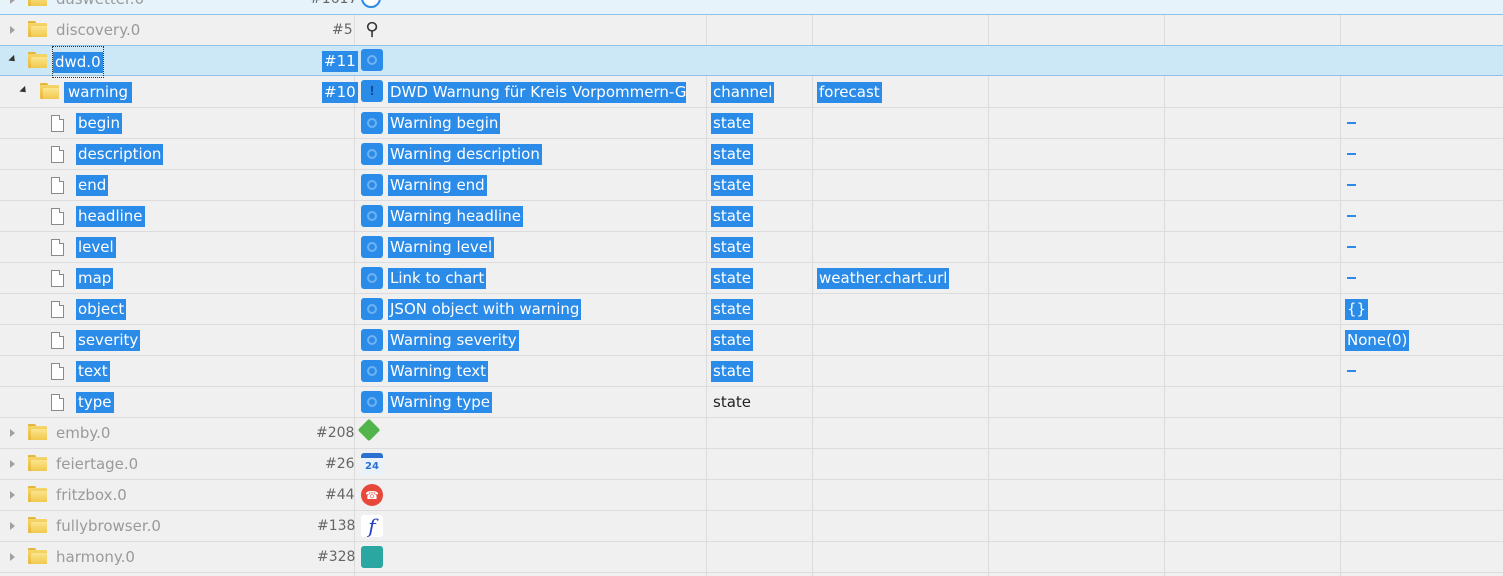  I want to click on table-row: description Warning description state, so click(751, 154).